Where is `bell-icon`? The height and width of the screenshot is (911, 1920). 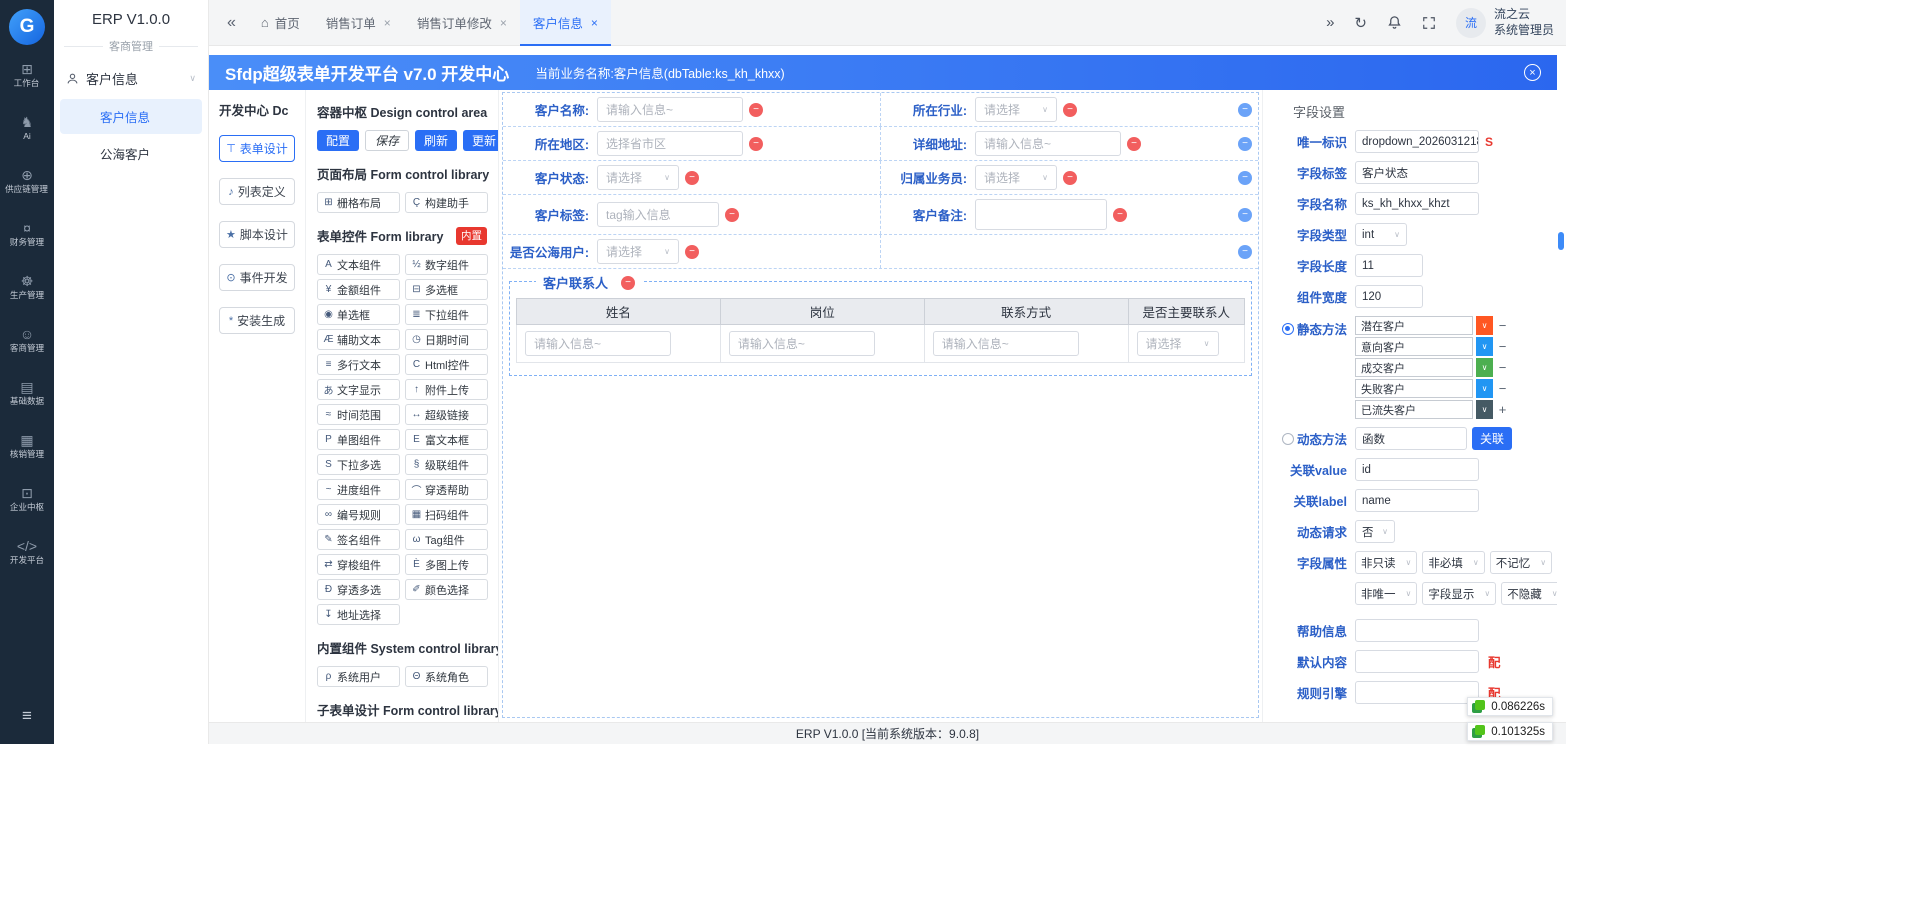 bell-icon is located at coordinates (1394, 22).